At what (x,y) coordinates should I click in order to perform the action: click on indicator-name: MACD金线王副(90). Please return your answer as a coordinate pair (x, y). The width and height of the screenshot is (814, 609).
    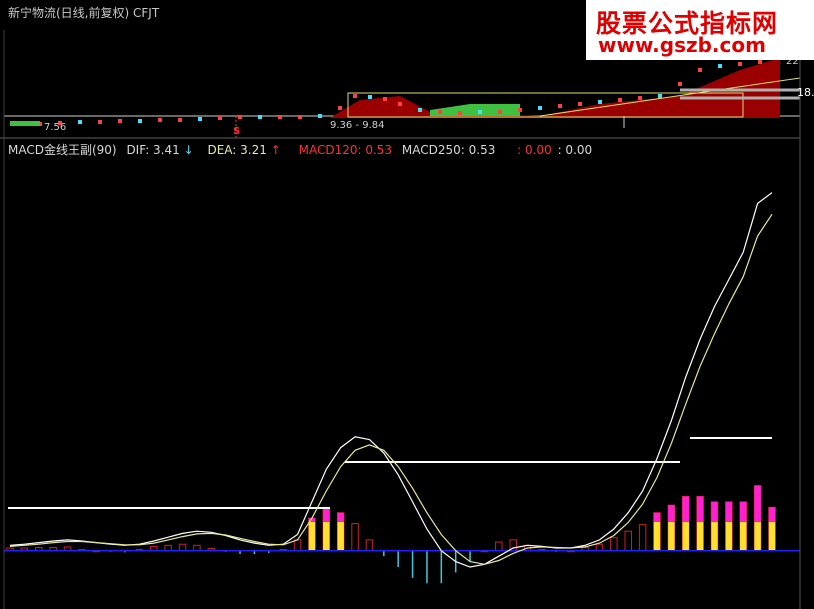
    Looking at the image, I should click on (62, 150).